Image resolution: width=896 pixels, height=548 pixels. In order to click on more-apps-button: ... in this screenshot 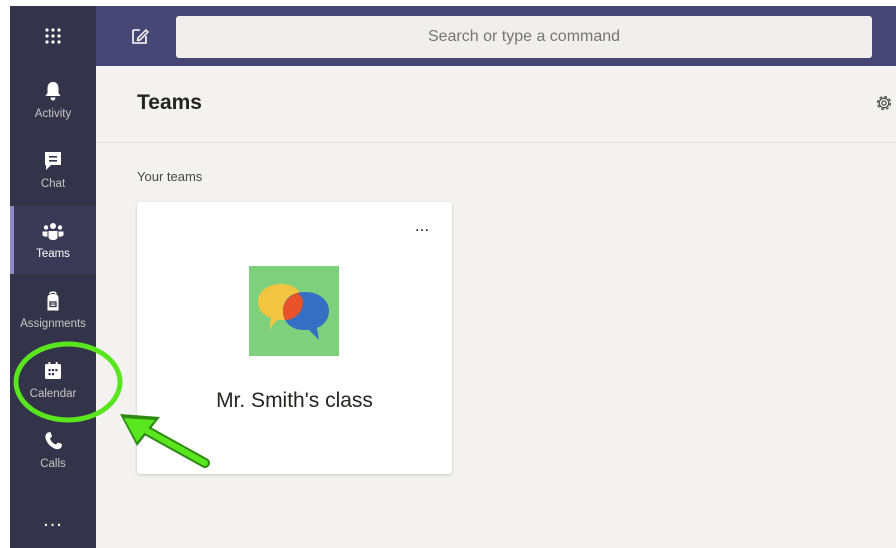, I will do `click(53, 520)`.